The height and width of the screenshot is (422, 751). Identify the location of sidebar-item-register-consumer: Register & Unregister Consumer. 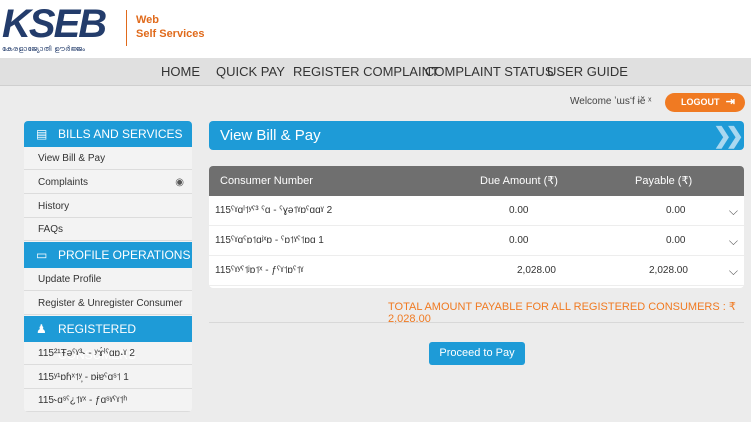
(108, 303).